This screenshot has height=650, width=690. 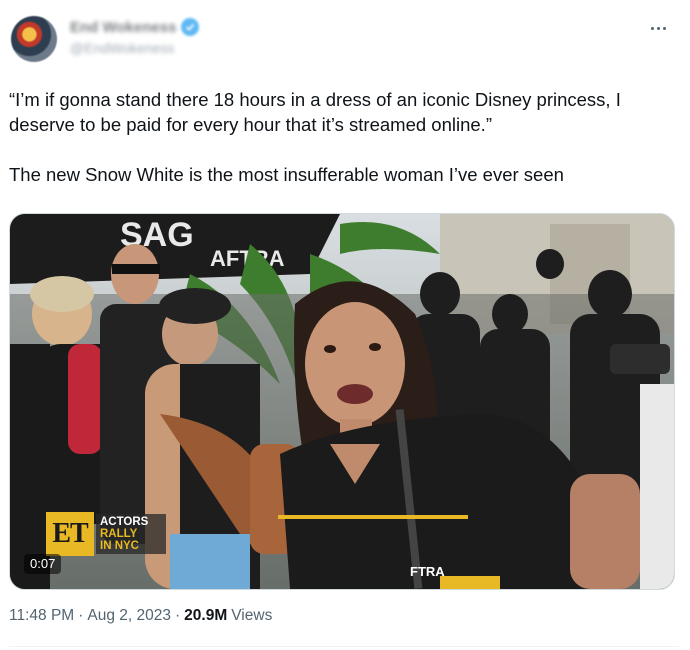 I want to click on author-name-row: End Wokeness, so click(x=135, y=27).